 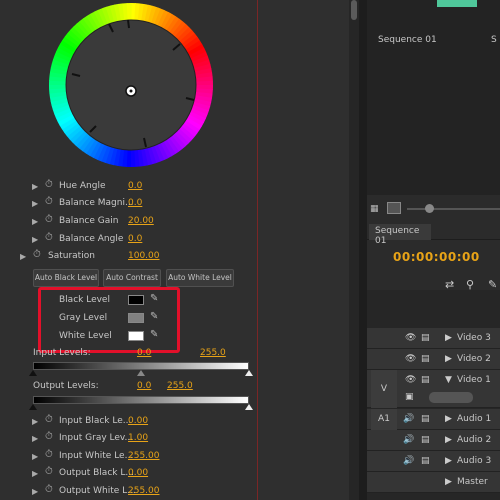 I want to click on param-balance-angle: ▶ ⏱ Balance Angle 0.0, so click(x=129, y=239).